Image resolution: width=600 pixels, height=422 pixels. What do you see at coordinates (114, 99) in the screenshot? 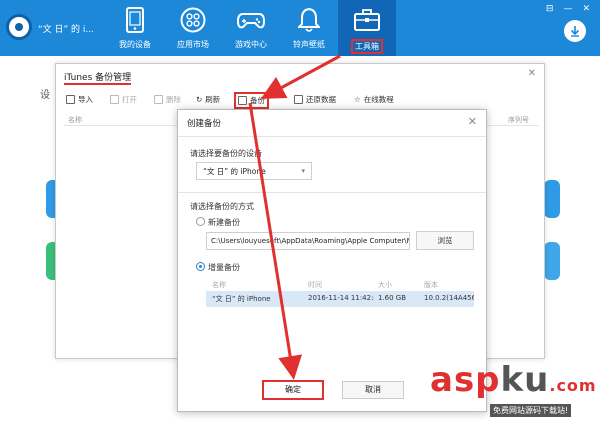
I see `folder-icon` at bounding box center [114, 99].